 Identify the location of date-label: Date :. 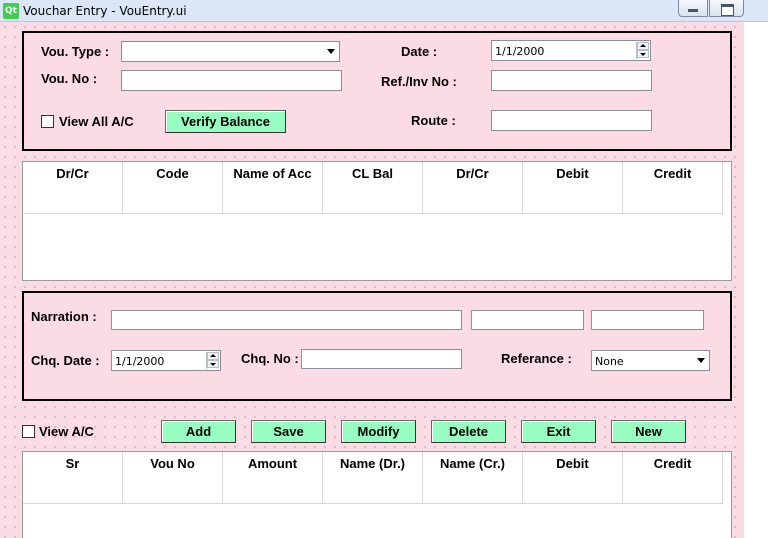
(419, 51).